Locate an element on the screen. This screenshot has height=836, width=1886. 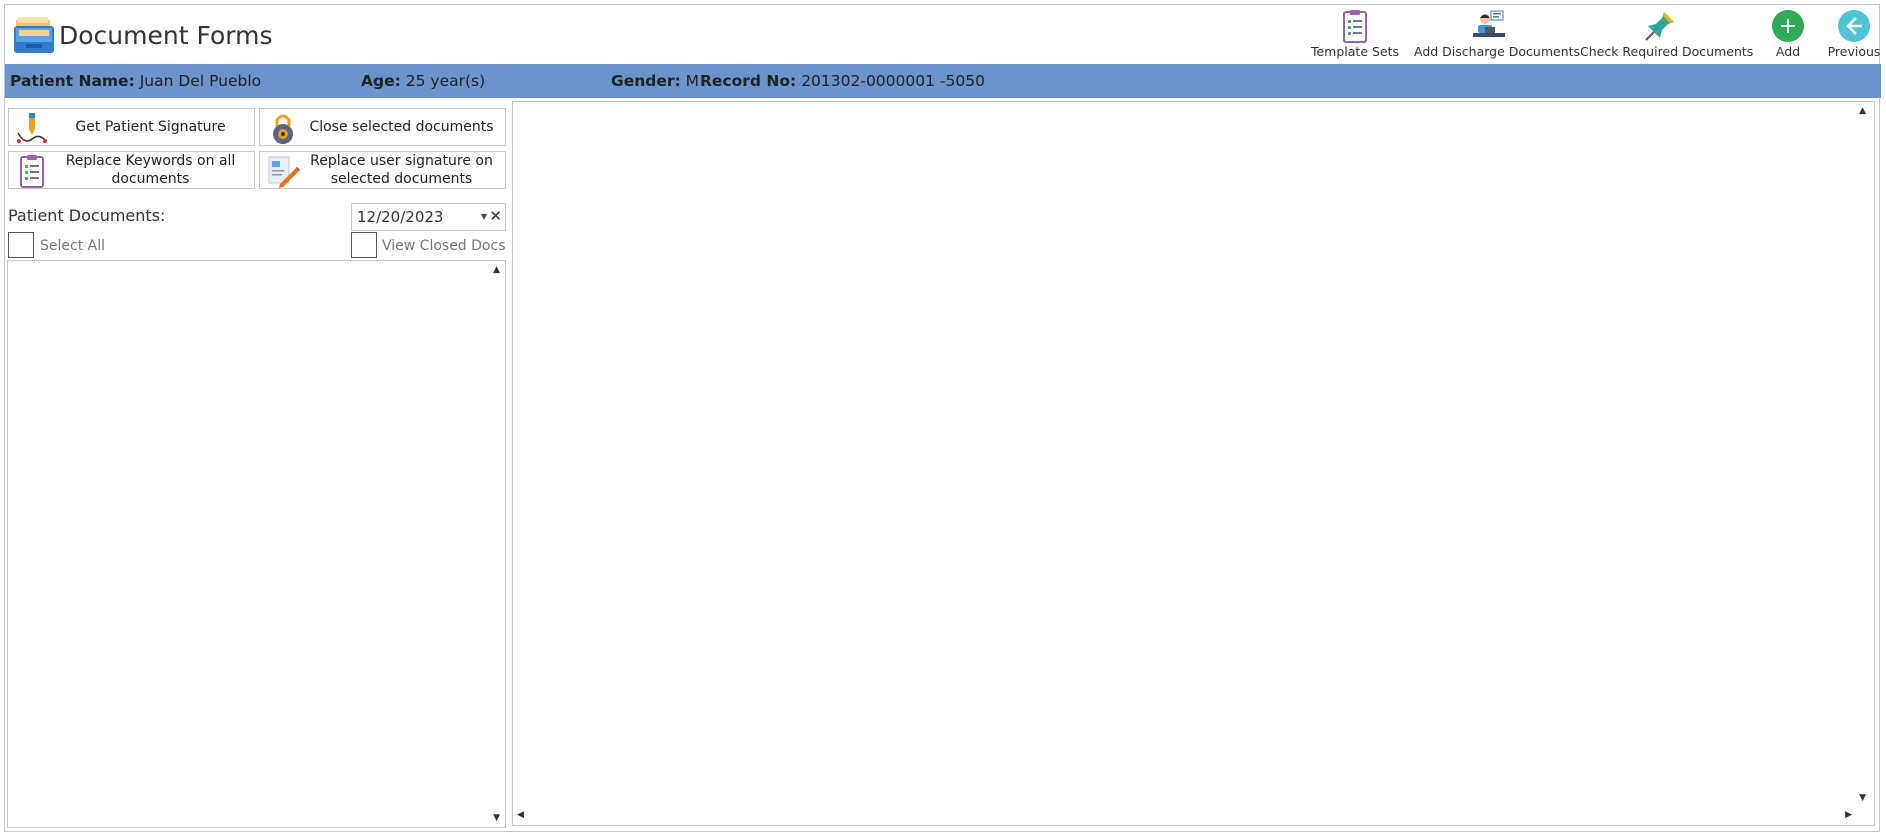
scroll-down-arrow-icon: ▼ is located at coordinates (496, 818).